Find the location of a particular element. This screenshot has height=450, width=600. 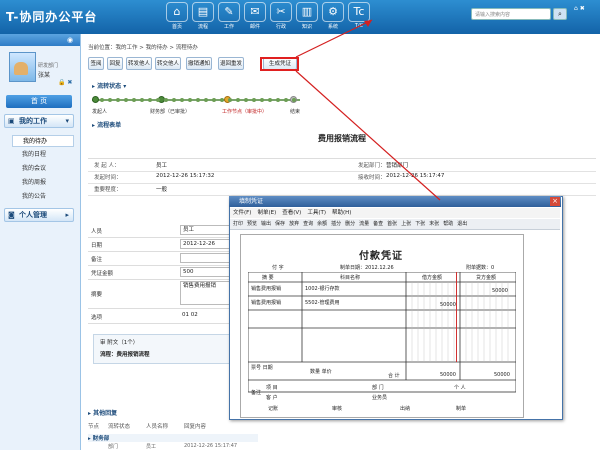

voucher-toolbar-button: 首张 is located at coordinates (392, 224).